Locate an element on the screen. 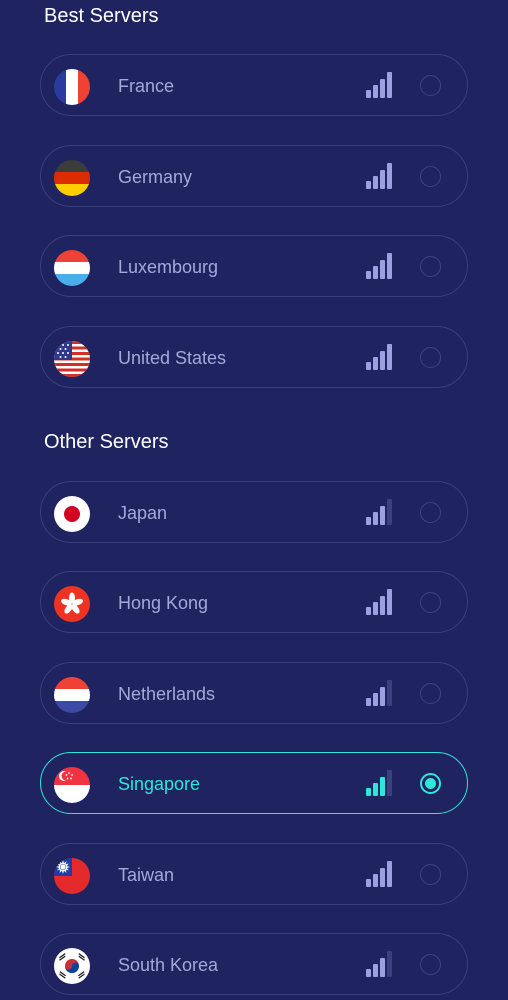  singapore-flag-icon is located at coordinates (72, 785).